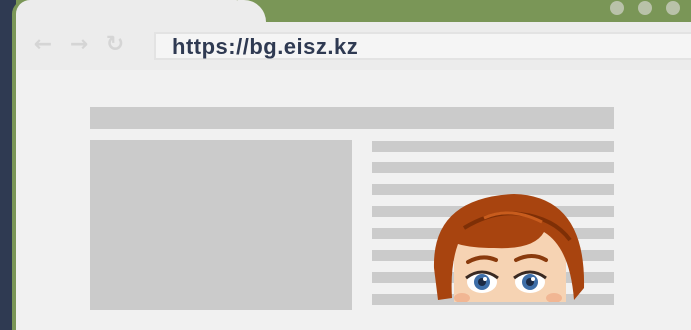  What do you see at coordinates (115, 45) in the screenshot?
I see `reload-icon: ↻` at bounding box center [115, 45].